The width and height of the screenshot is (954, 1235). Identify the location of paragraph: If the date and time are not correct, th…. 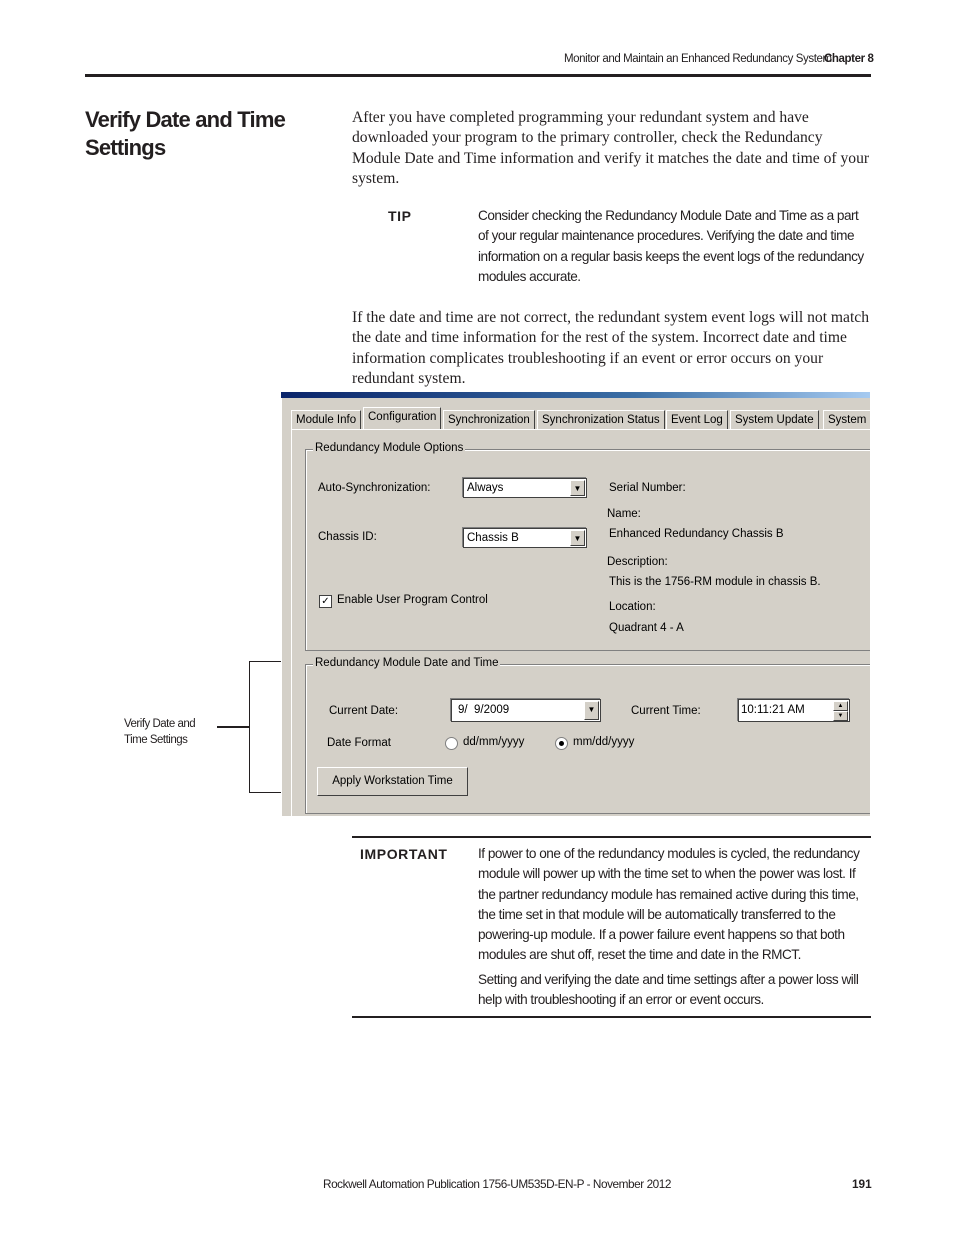
(611, 348).